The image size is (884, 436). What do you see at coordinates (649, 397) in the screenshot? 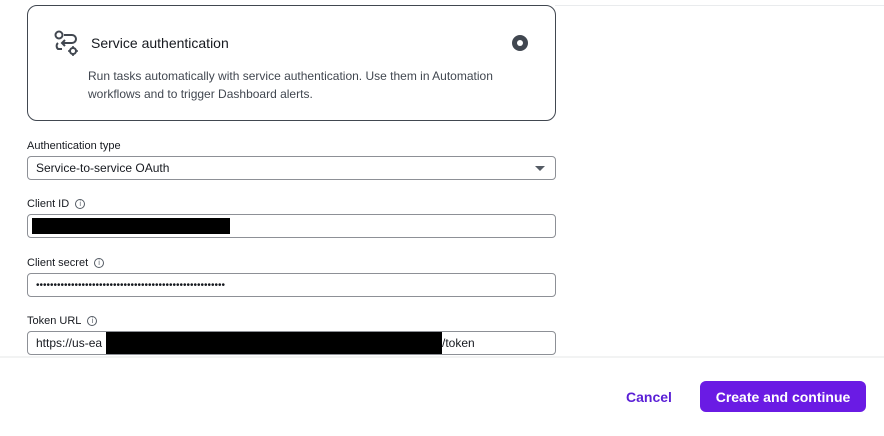
I see `cancel-button: Cancel` at bounding box center [649, 397].